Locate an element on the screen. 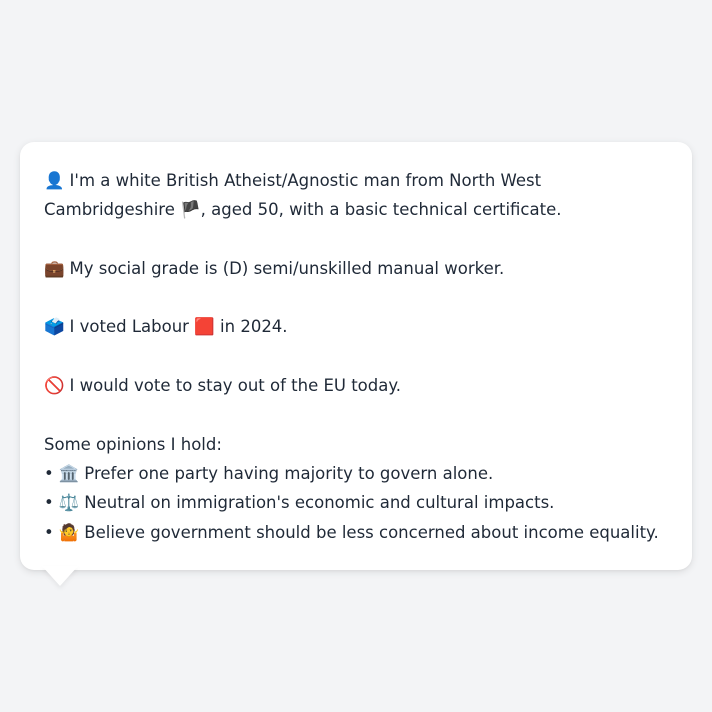  person-icon: 👤 is located at coordinates (54, 180).